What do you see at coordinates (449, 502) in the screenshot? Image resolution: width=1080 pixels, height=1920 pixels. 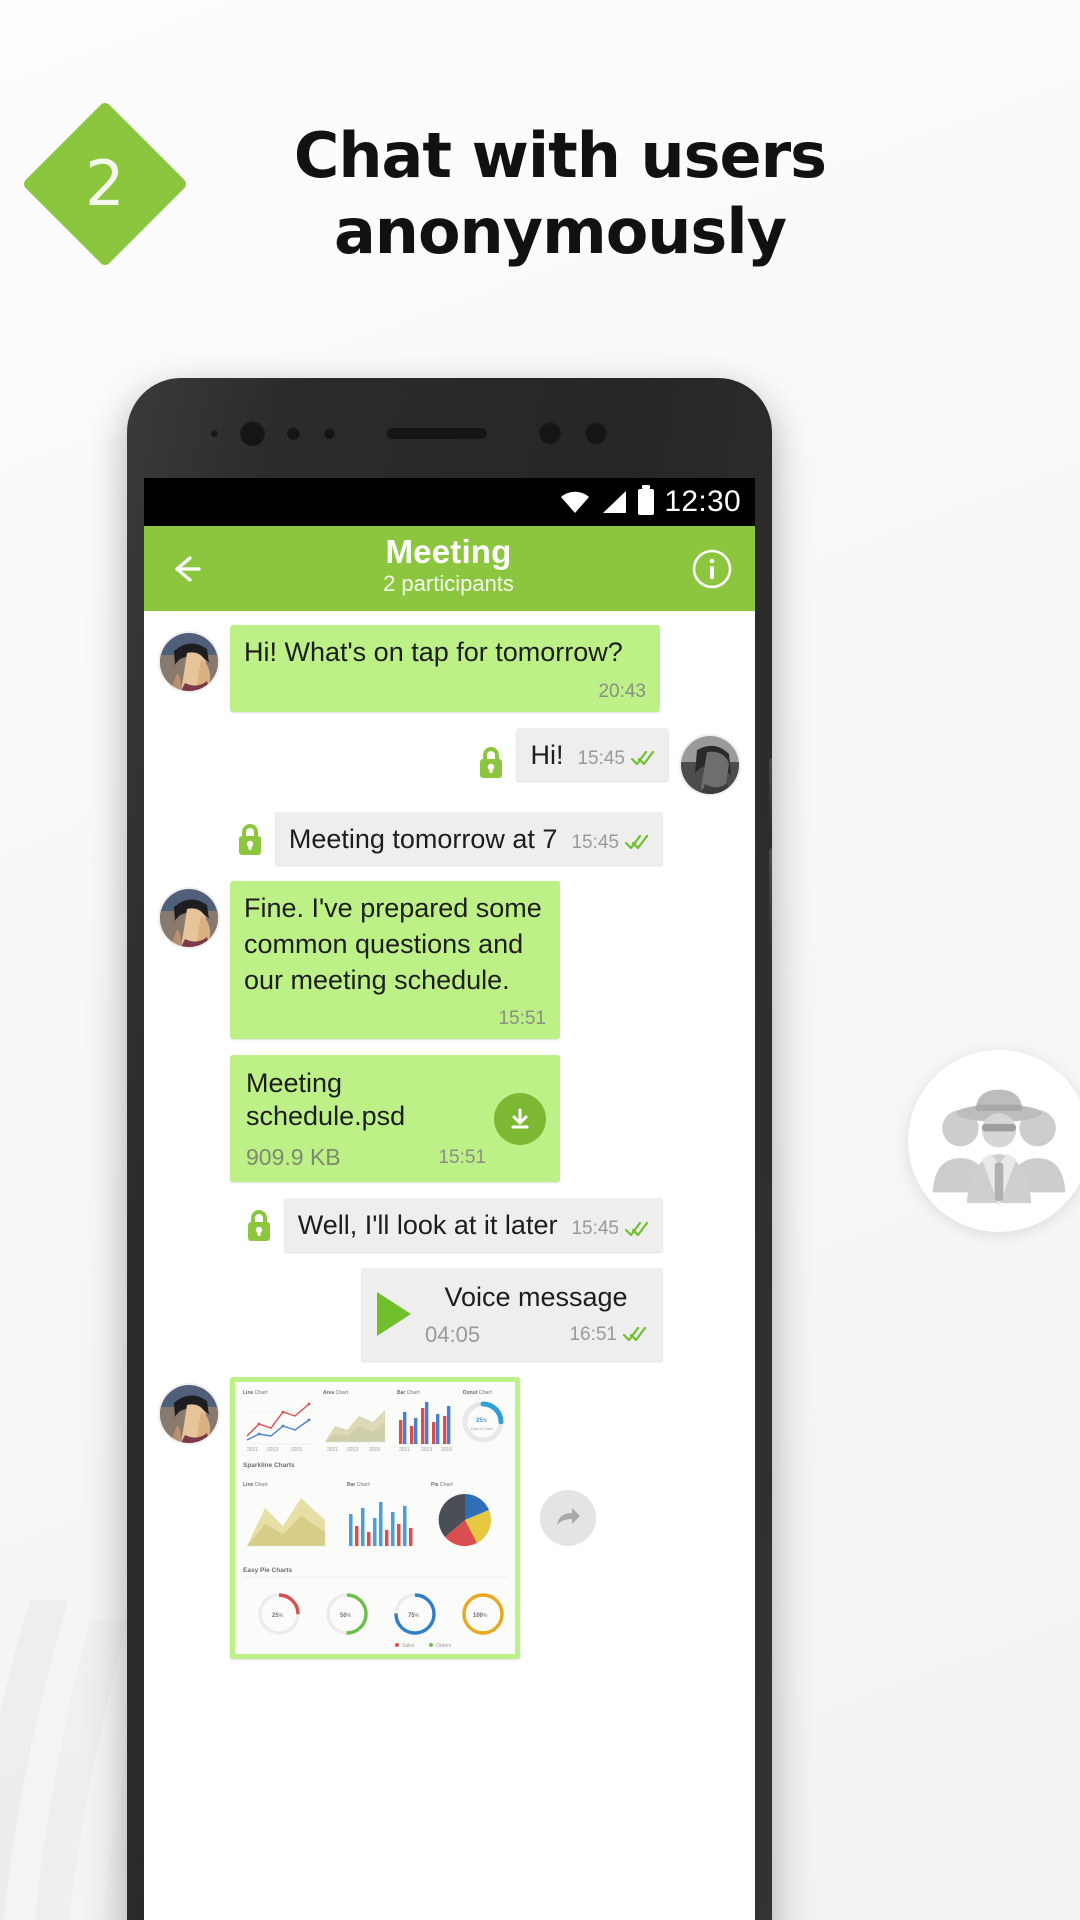 I see `status-bar: 12:30` at bounding box center [449, 502].